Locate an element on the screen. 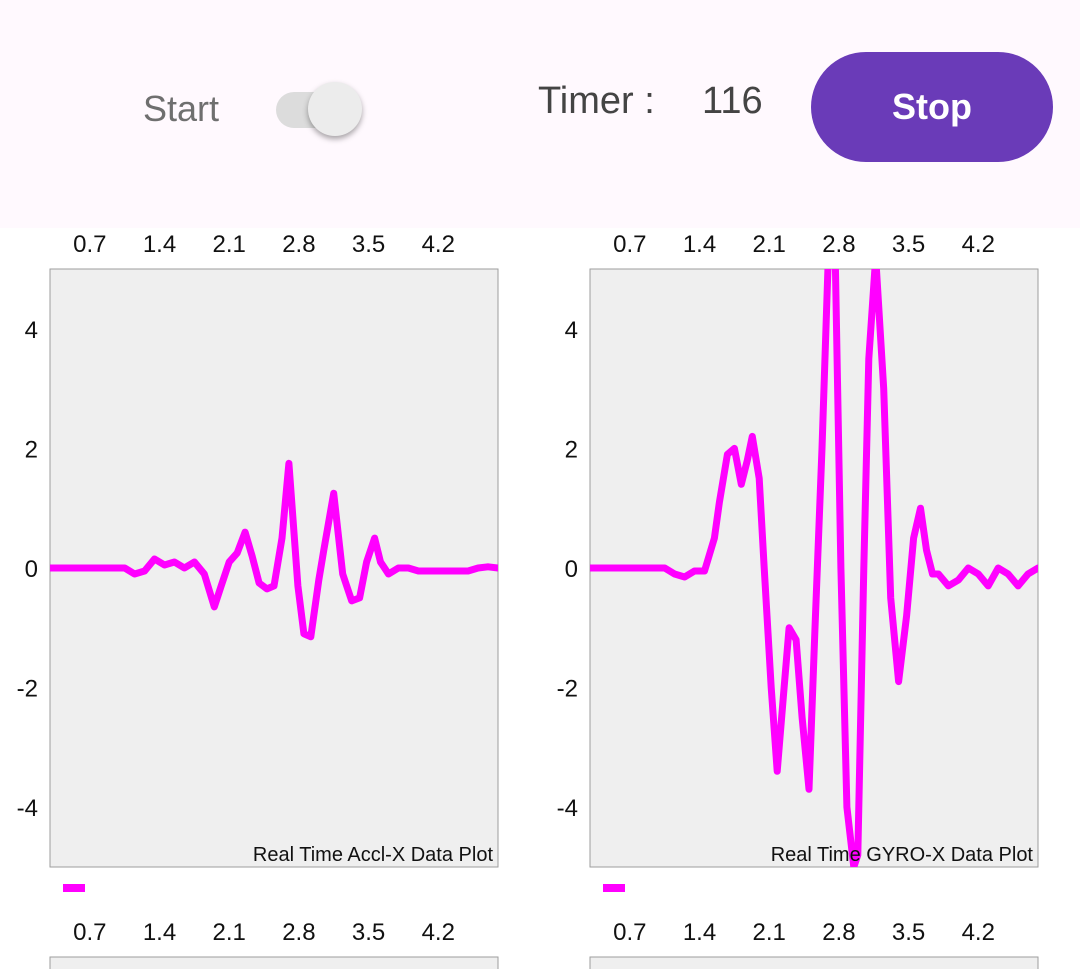 This screenshot has width=1080, height=969. chart-title: Real Time Accl-X Data Plot is located at coordinates (373, 855).